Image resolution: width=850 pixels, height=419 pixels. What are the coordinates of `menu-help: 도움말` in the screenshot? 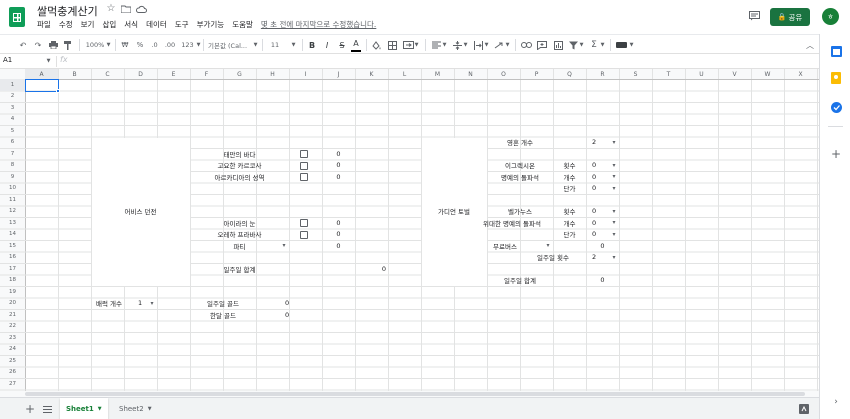 It's located at (242, 24).